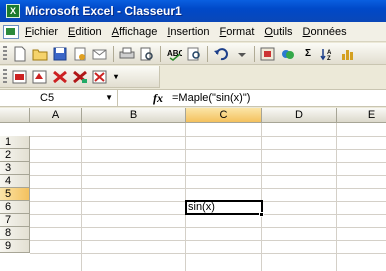  I want to click on formula-input: =Maple("sin(x)"), so click(211, 98).